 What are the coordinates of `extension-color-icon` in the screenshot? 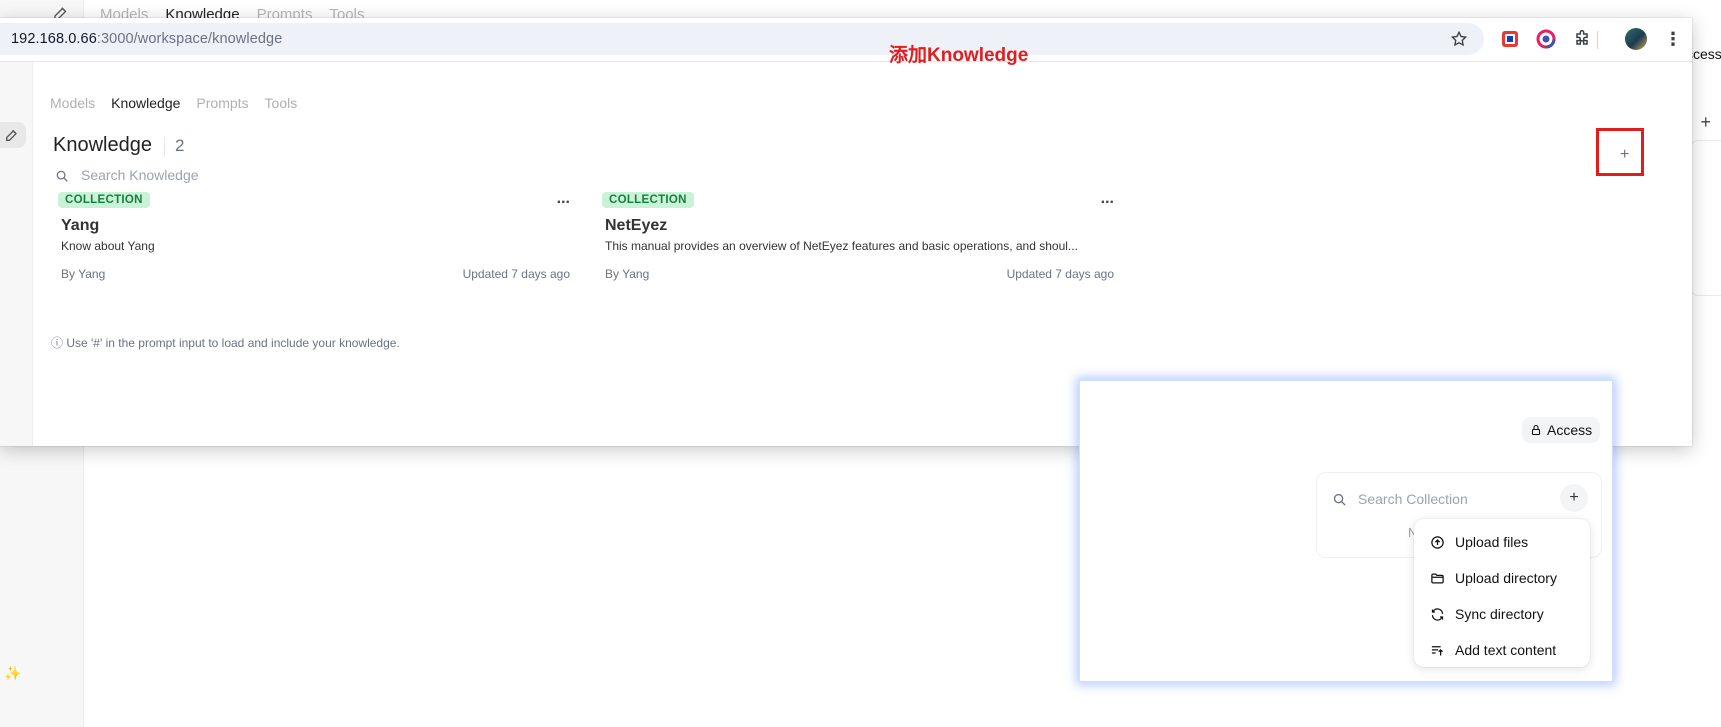 It's located at (1546, 39).